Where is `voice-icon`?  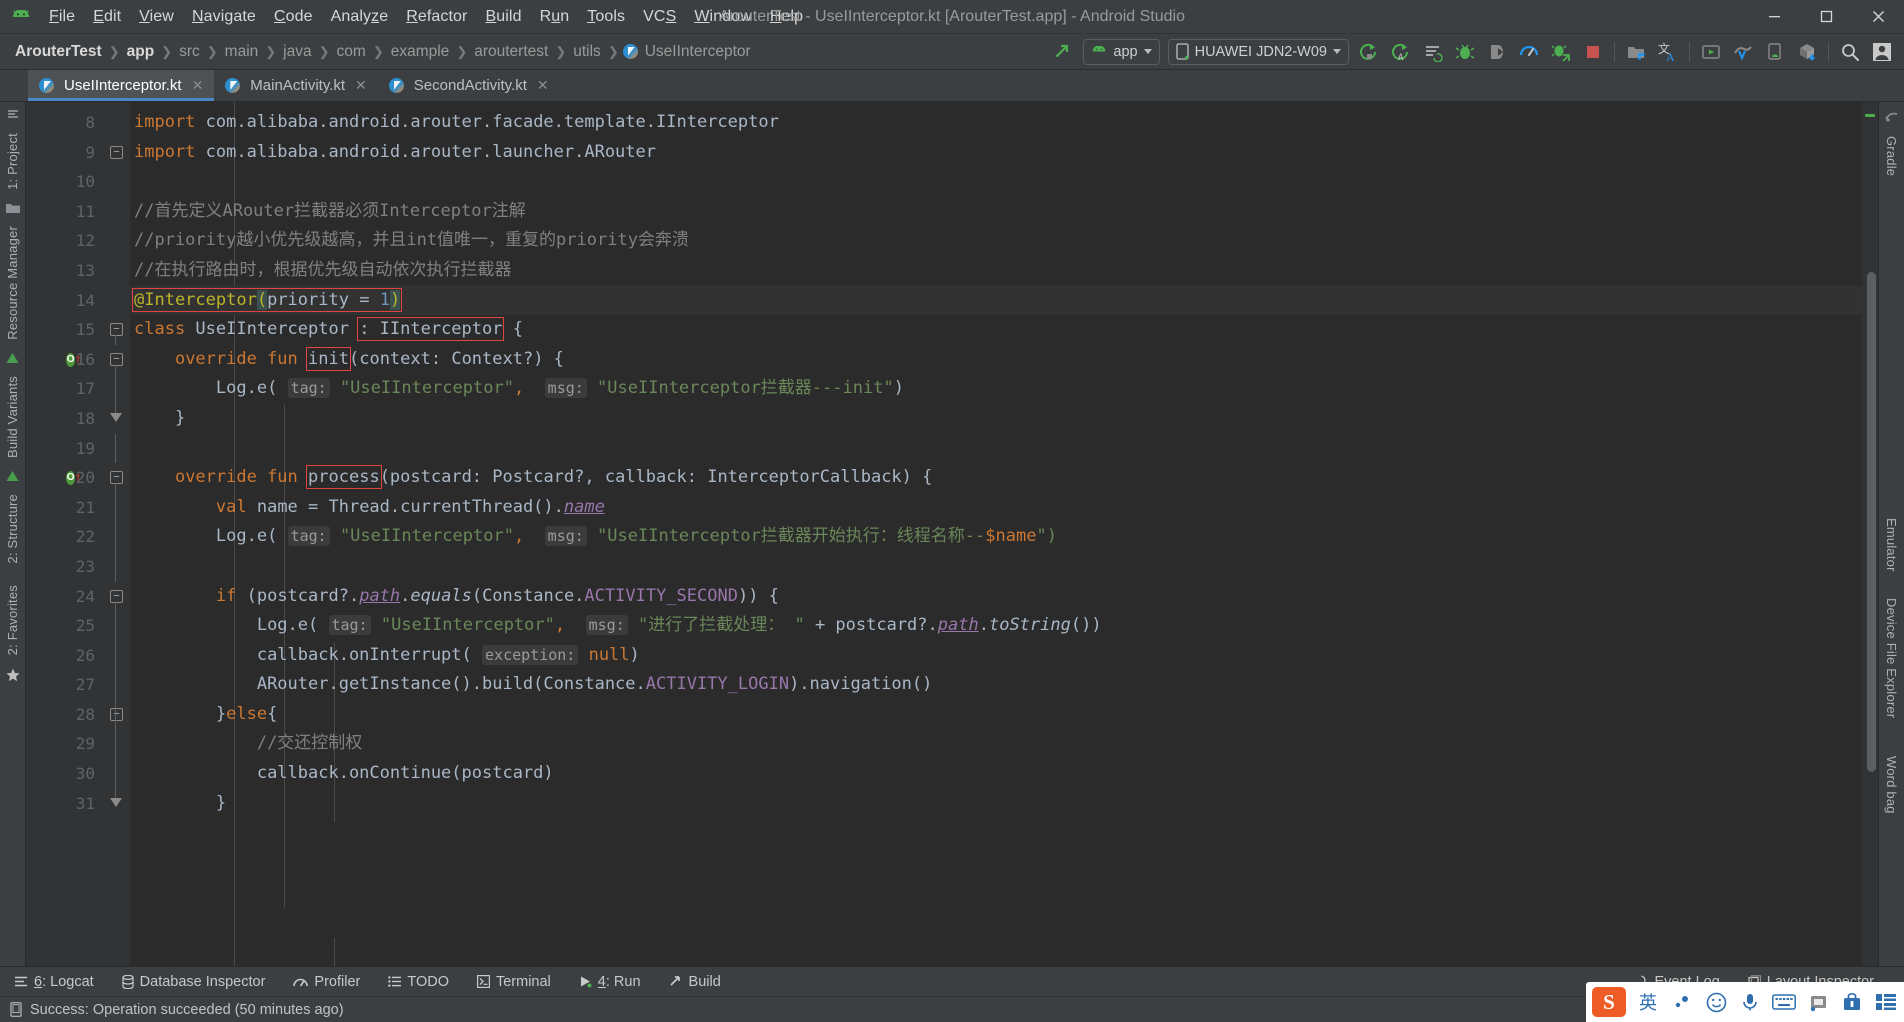
voice-icon is located at coordinates (1750, 1002).